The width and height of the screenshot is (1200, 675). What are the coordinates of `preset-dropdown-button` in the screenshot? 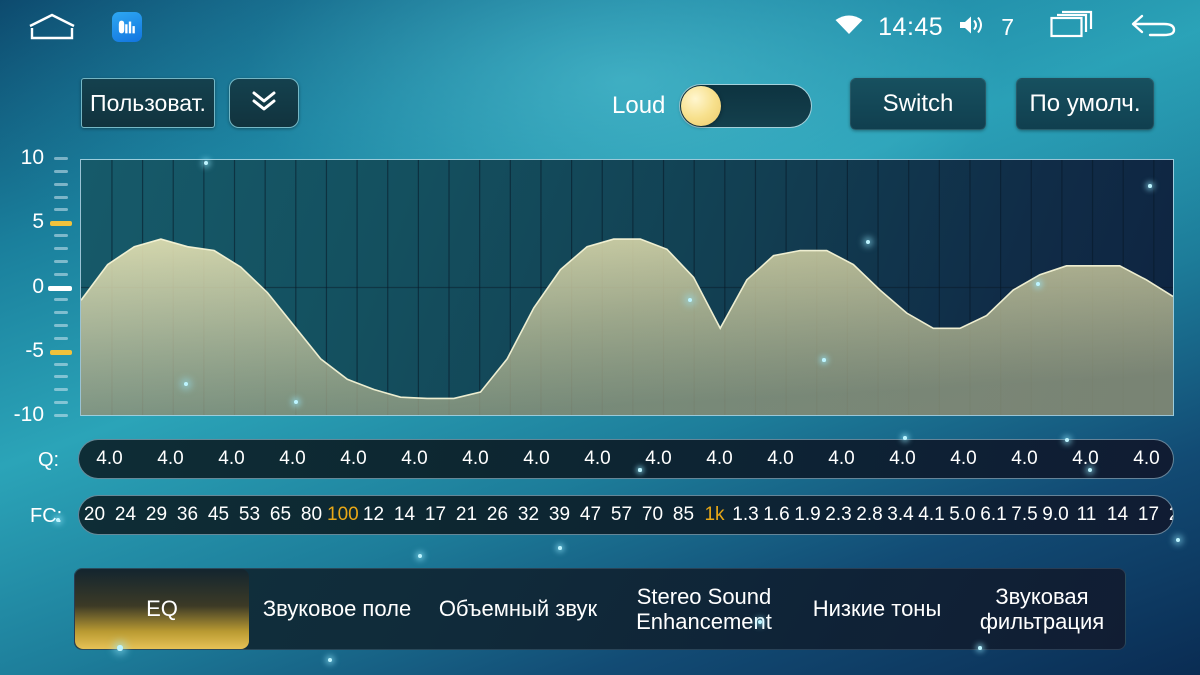 It's located at (264, 103).